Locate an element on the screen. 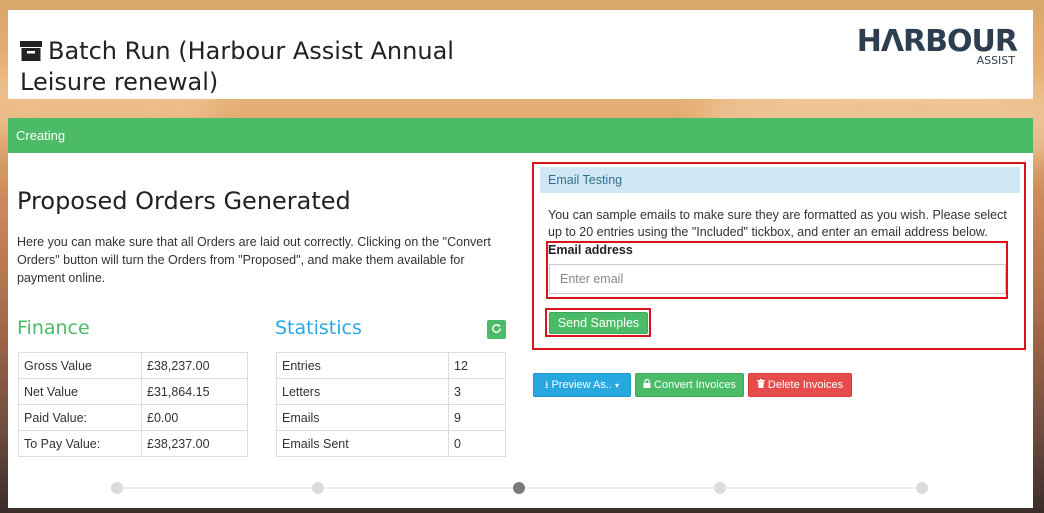 The image size is (1044, 513). preview-as-label: Preview As.. is located at coordinates (581, 385).